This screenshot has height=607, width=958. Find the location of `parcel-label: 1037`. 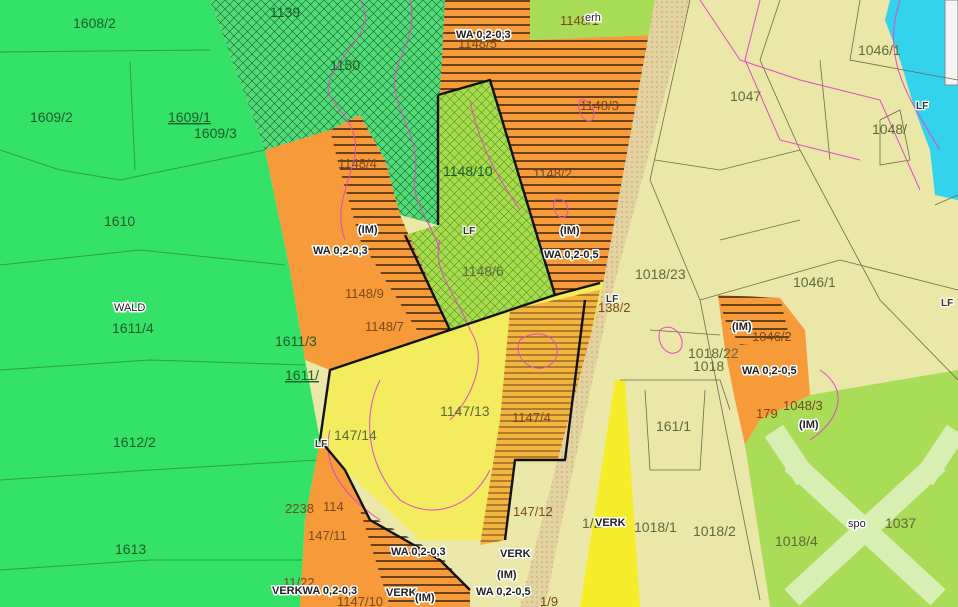

parcel-label: 1037 is located at coordinates (900, 523).